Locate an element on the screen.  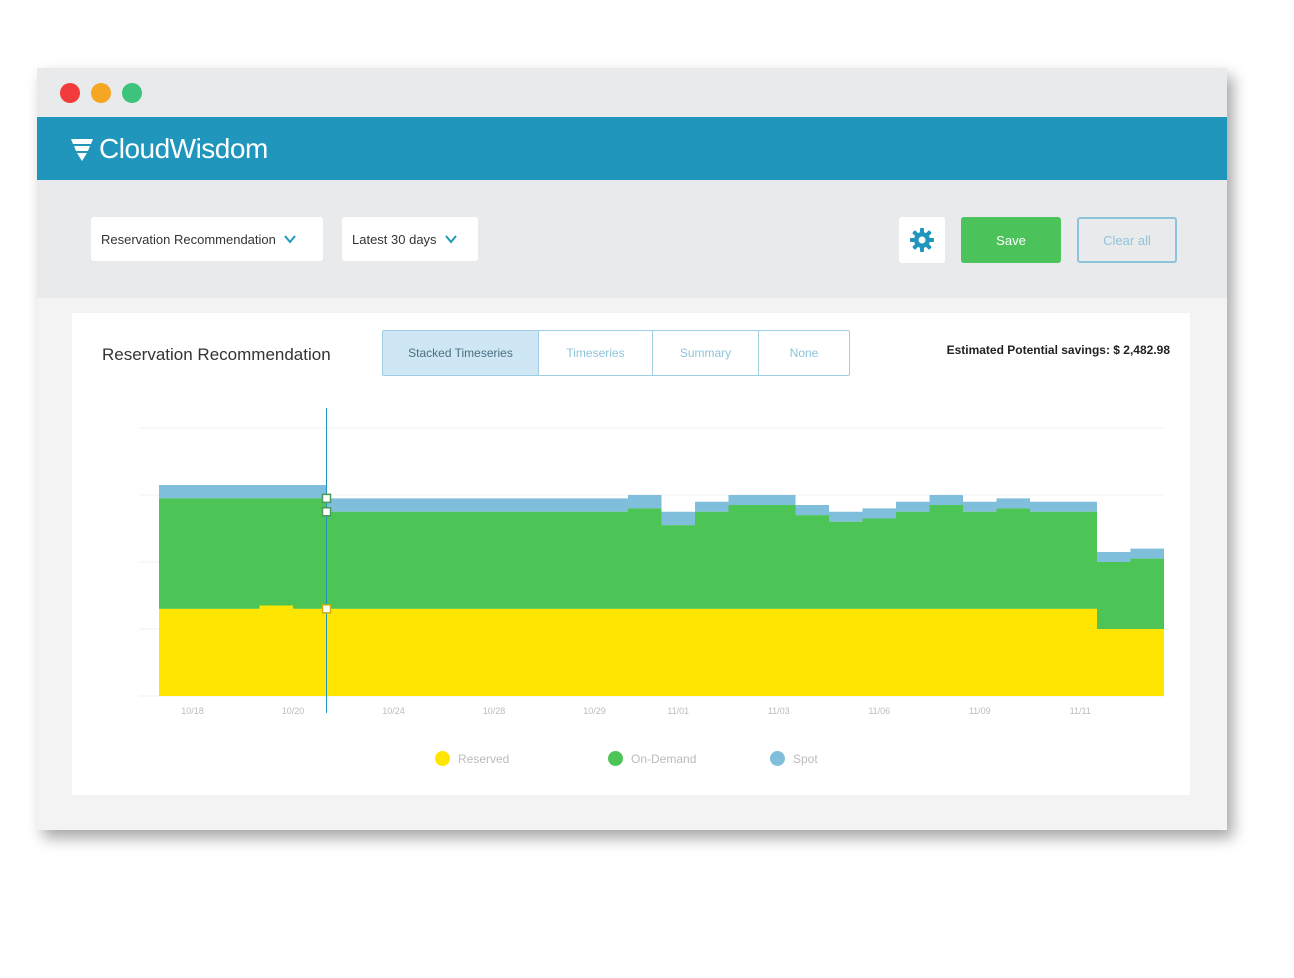
x-tick-label: 11/03 is located at coordinates (779, 711).